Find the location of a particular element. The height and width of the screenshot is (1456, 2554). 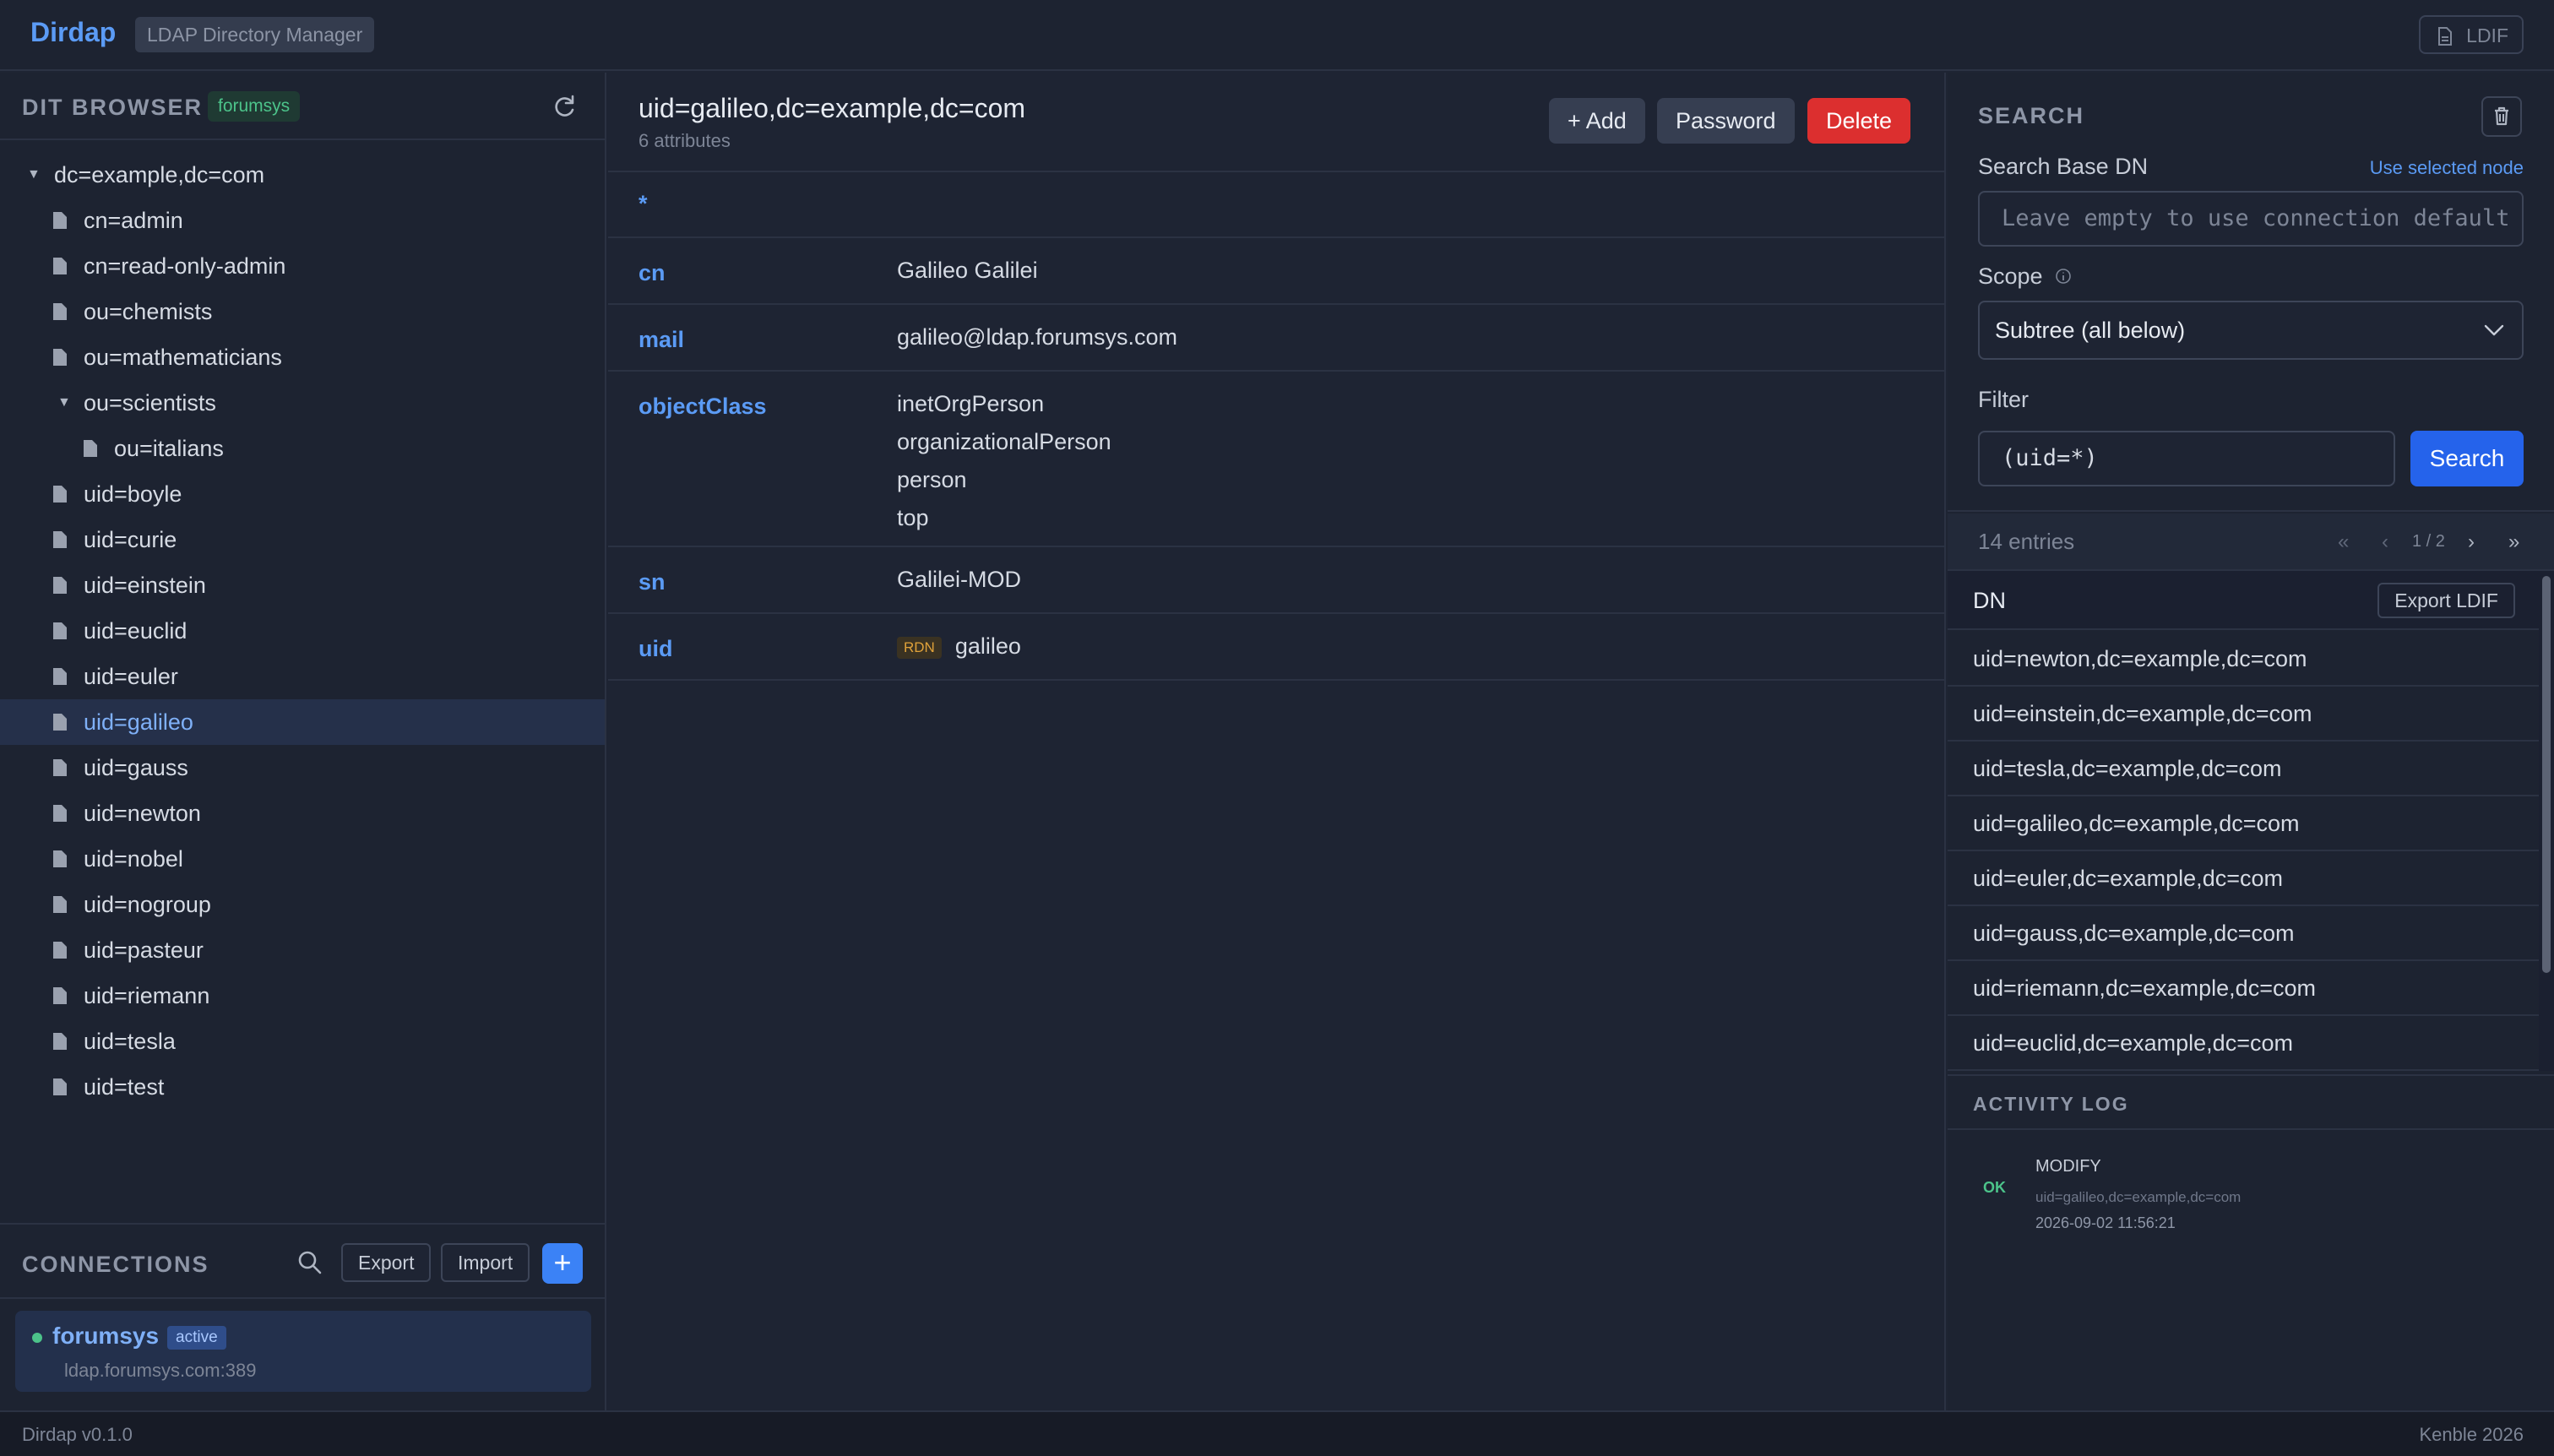

tree-node: uid=pasteur is located at coordinates (302, 950).